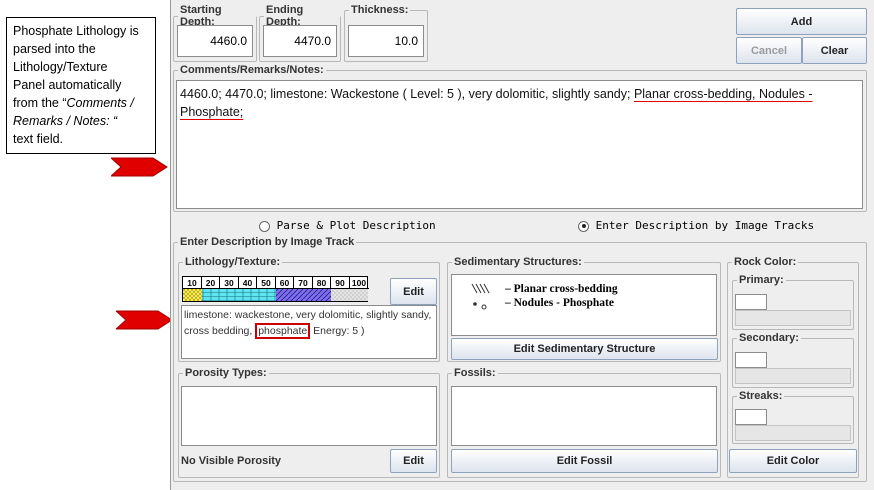 Image resolution: width=874 pixels, height=490 pixels. What do you see at coordinates (252, 70) in the screenshot?
I see `comments-label: Comments/Remarks/Notes:` at bounding box center [252, 70].